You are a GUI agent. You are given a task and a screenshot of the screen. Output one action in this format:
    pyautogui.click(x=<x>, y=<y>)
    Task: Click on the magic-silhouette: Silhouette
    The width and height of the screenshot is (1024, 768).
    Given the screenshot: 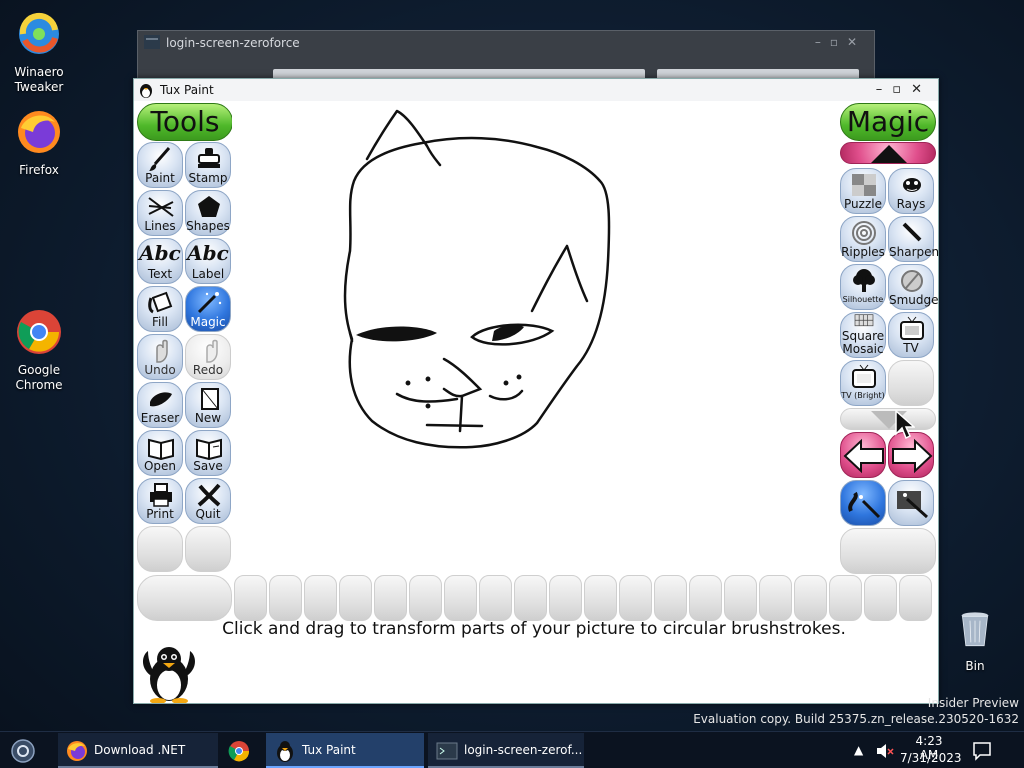 What is the action you would take?
    pyautogui.click(x=863, y=287)
    